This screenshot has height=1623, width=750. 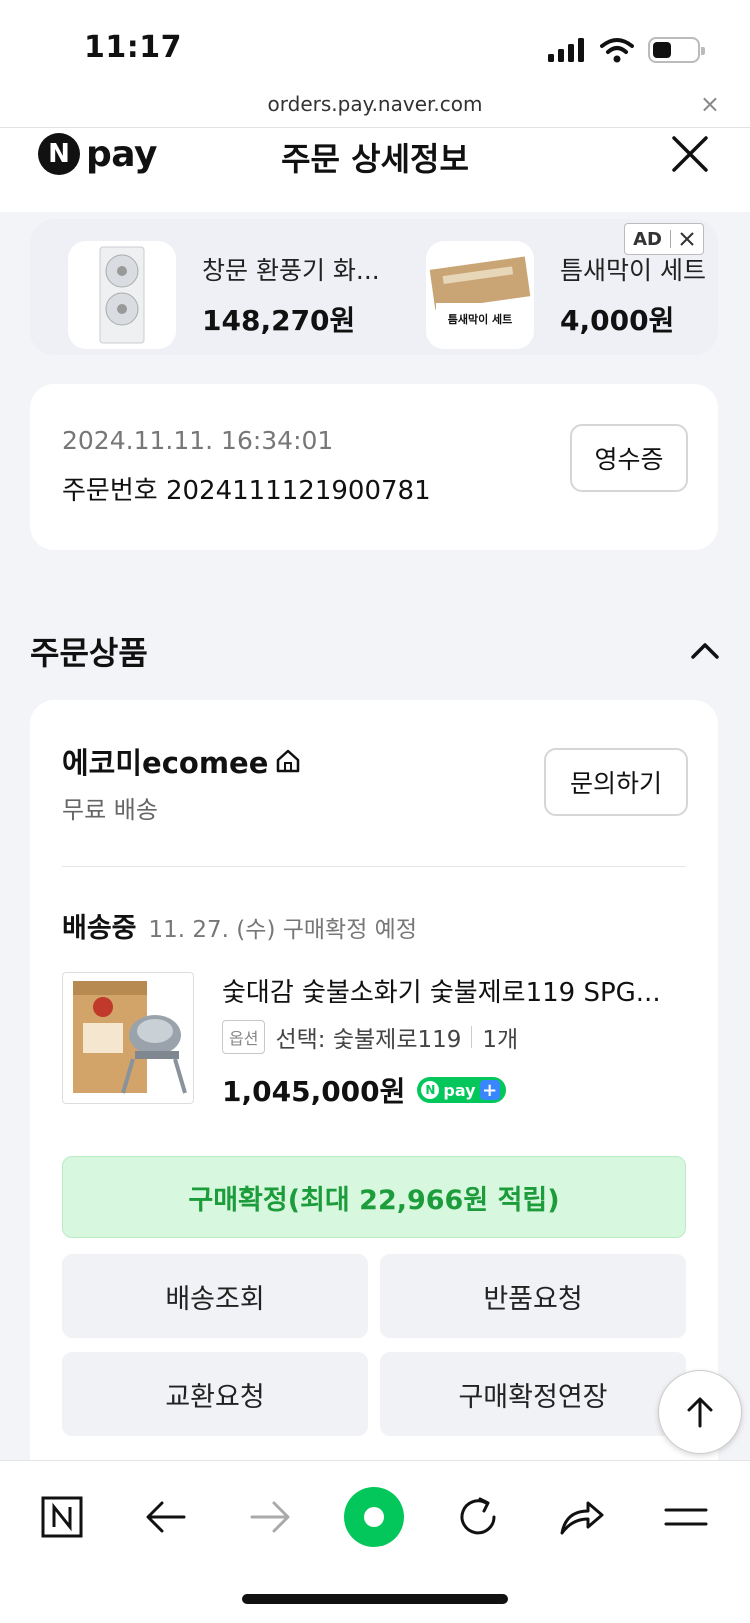 I want to click on url-close-icon: ×, so click(x=710, y=104).